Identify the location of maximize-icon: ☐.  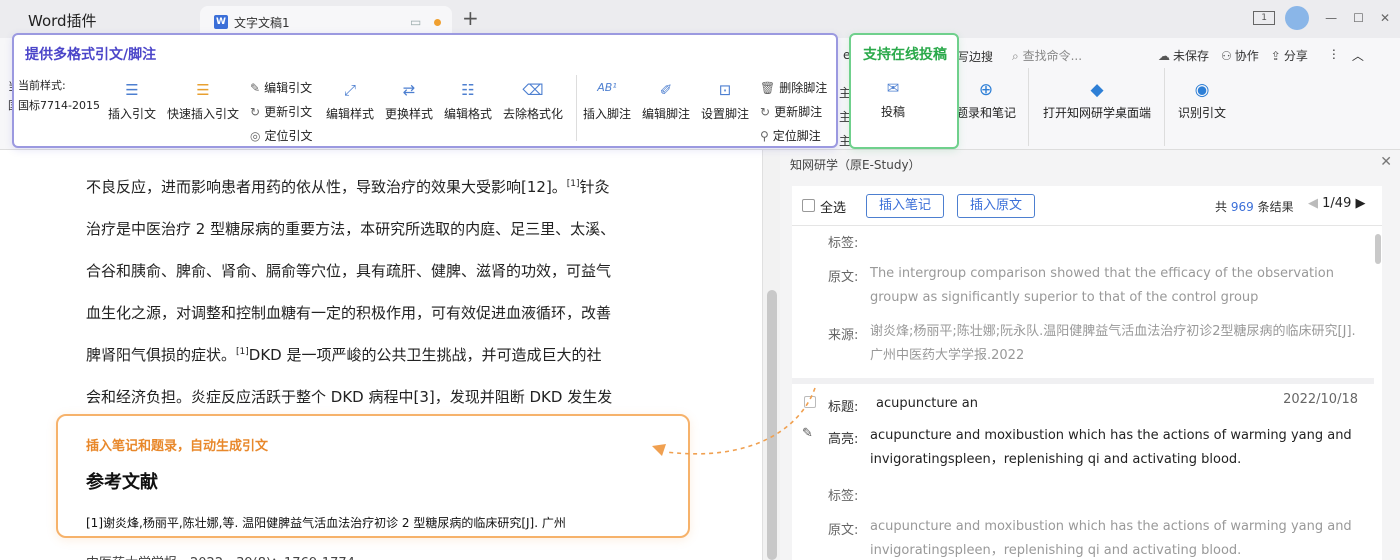
(1358, 18).